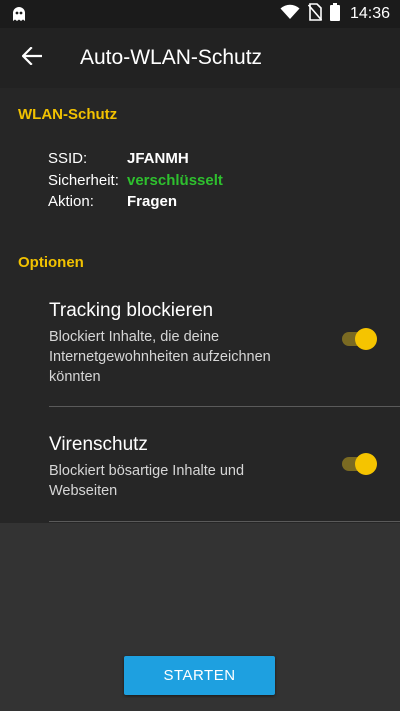 This screenshot has width=400, height=711. I want to click on antivirus-toggle, so click(360, 464).